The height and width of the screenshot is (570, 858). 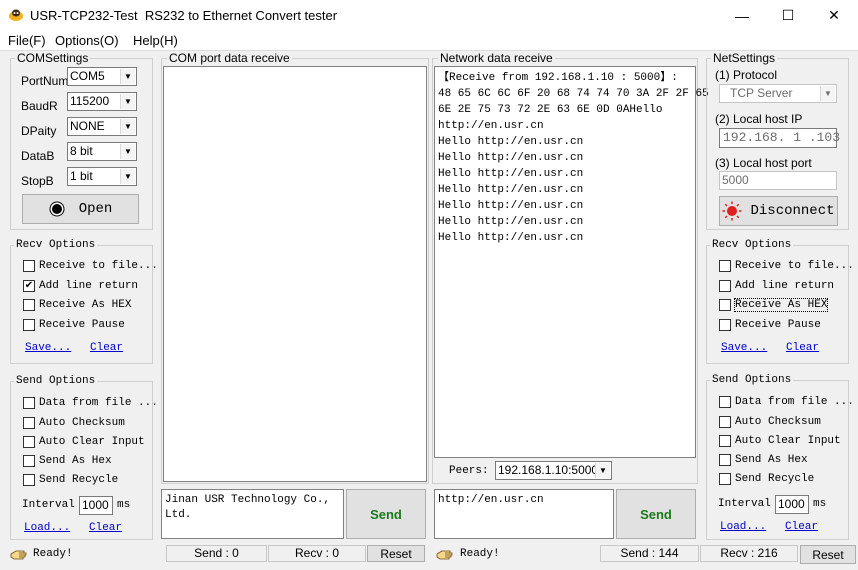 What do you see at coordinates (29, 305) in the screenshot?
I see `left-receive-hex-checkbox` at bounding box center [29, 305].